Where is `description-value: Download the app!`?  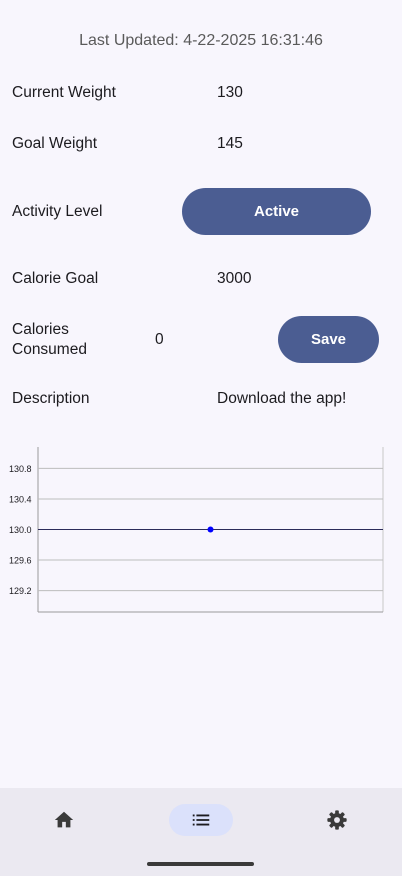 description-value: Download the app! is located at coordinates (281, 399).